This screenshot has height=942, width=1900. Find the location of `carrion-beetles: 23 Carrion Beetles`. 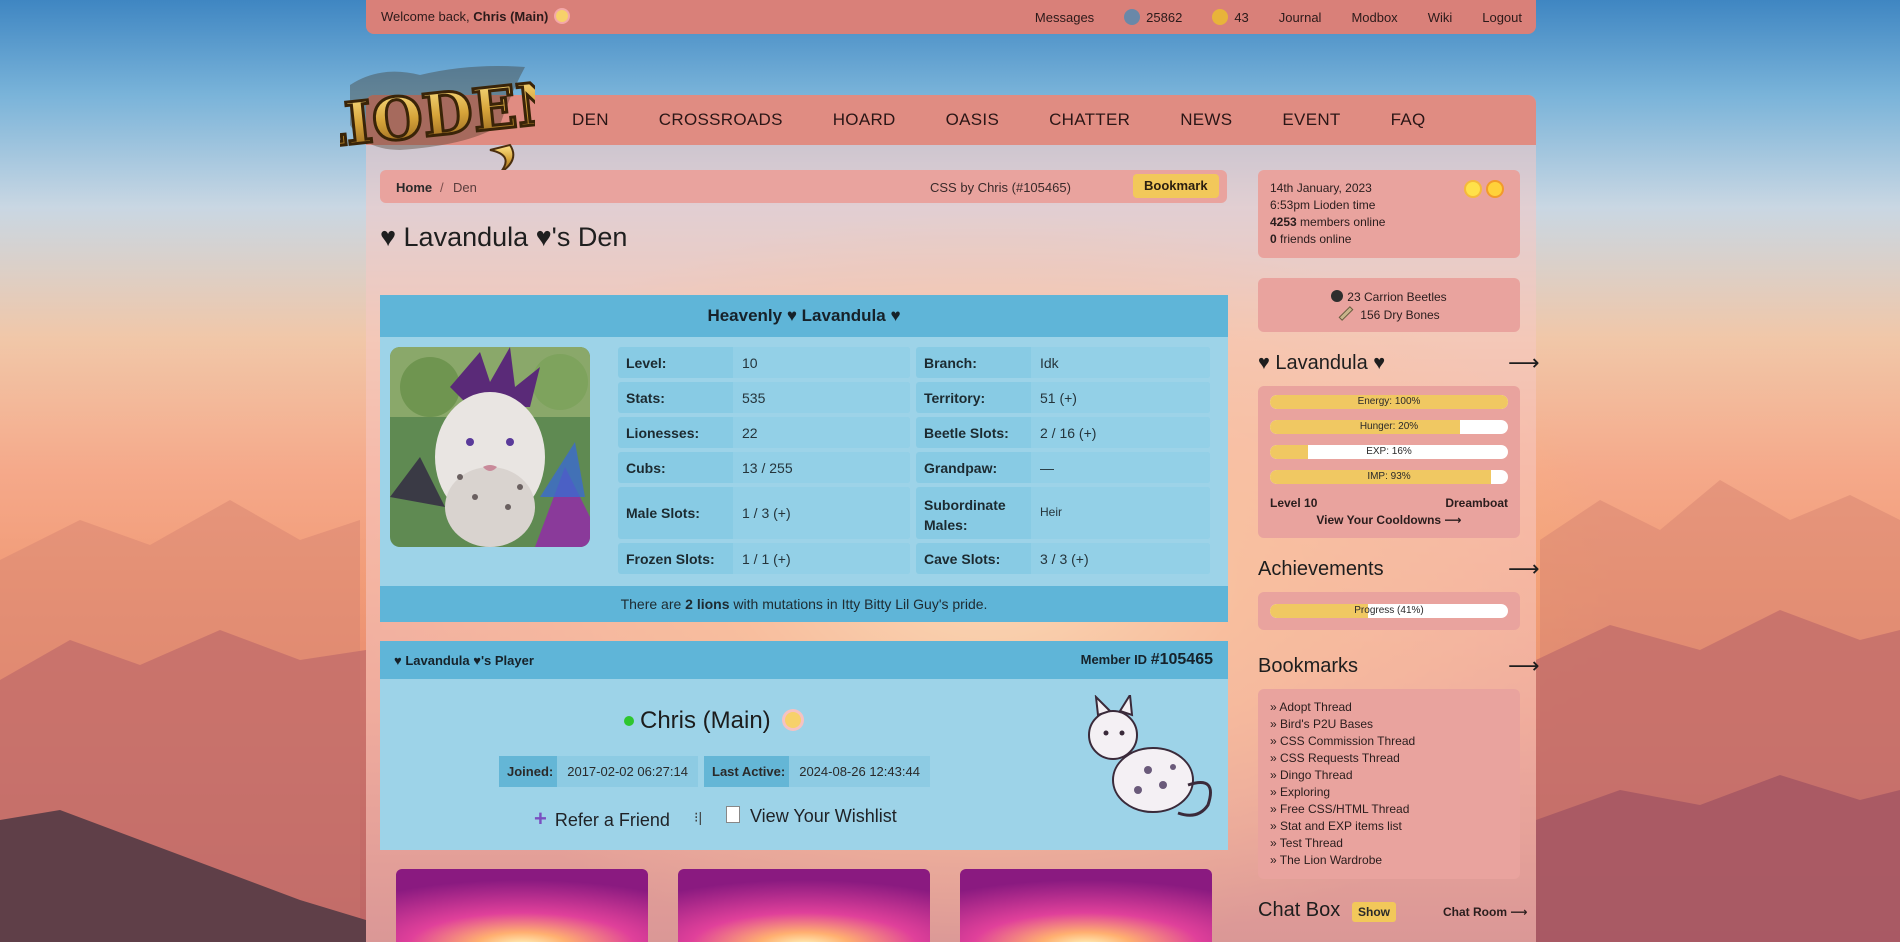

carrion-beetles: 23 Carrion Beetles is located at coordinates (1389, 297).